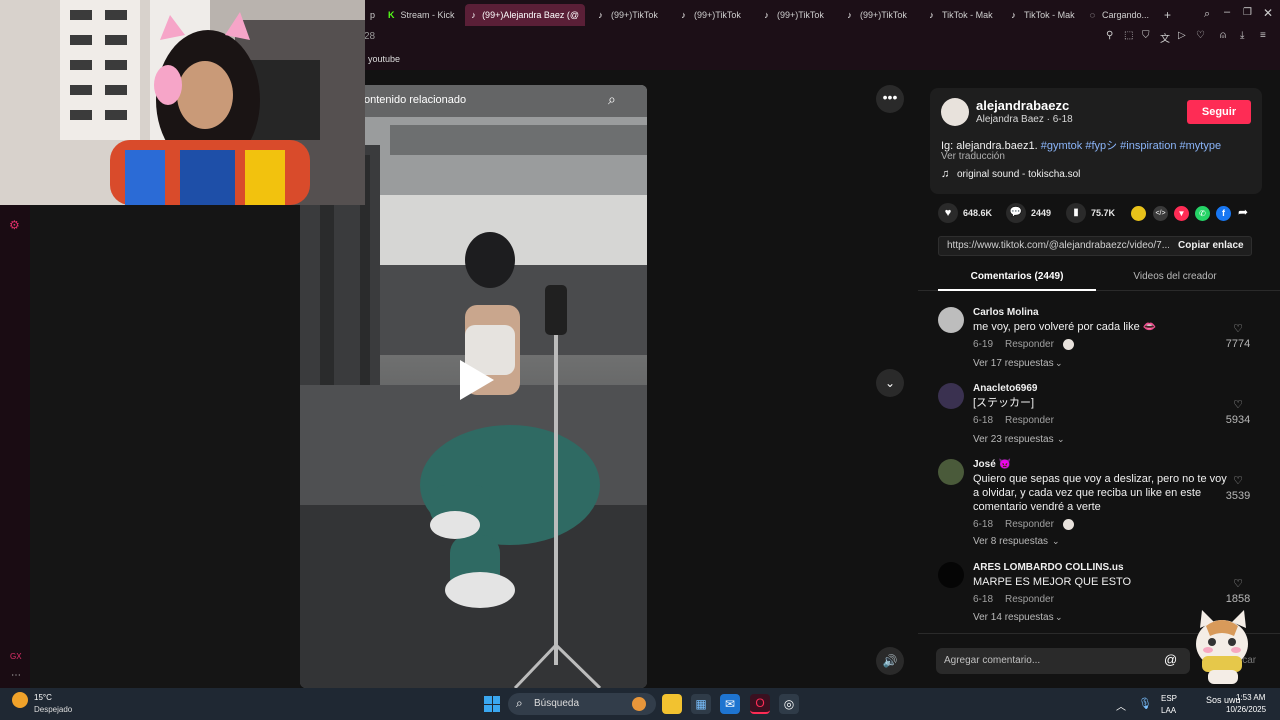 Image resolution: width=1280 pixels, height=720 pixels. Describe the element at coordinates (955, 112) in the screenshot. I see `author-avatar` at that location.